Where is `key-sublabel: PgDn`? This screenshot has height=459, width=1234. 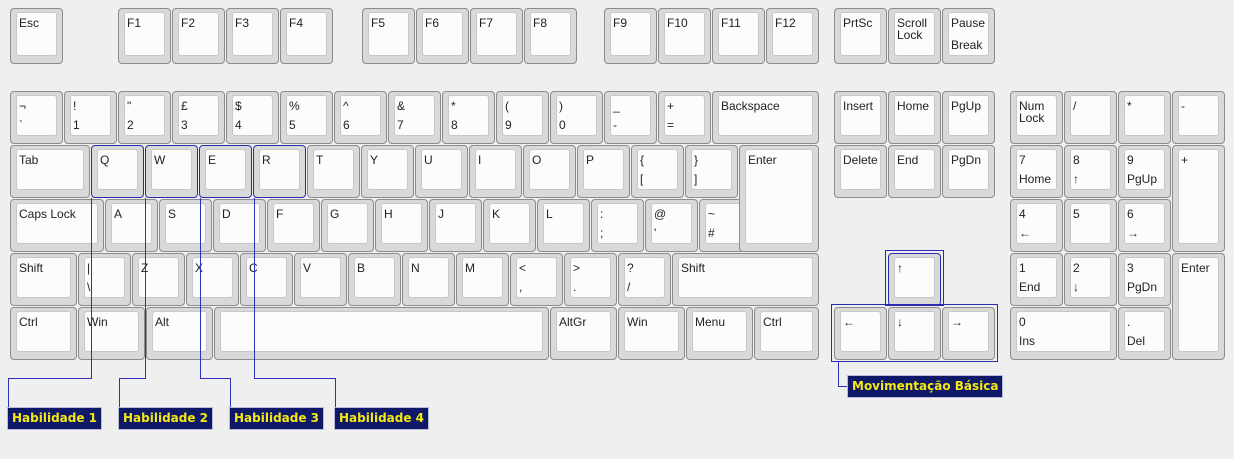 key-sublabel: PgDn is located at coordinates (1142, 287).